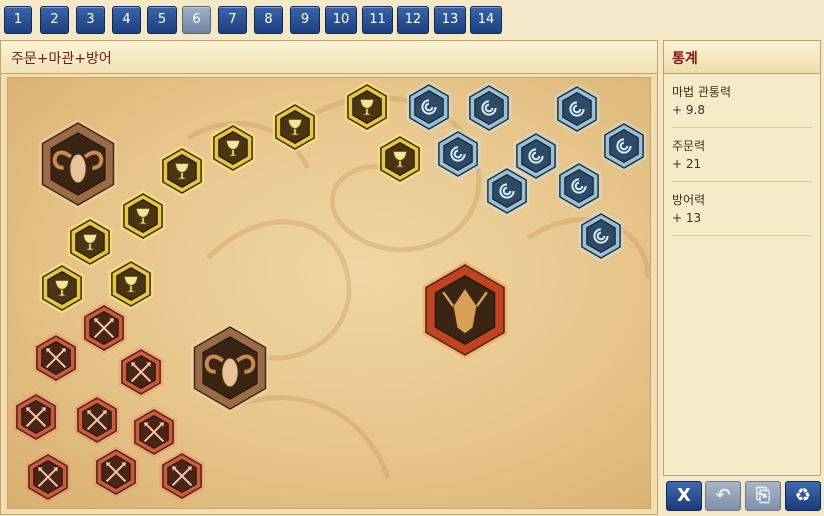 The height and width of the screenshot is (516, 824). I want to click on tab-page-4: 4, so click(126, 20).